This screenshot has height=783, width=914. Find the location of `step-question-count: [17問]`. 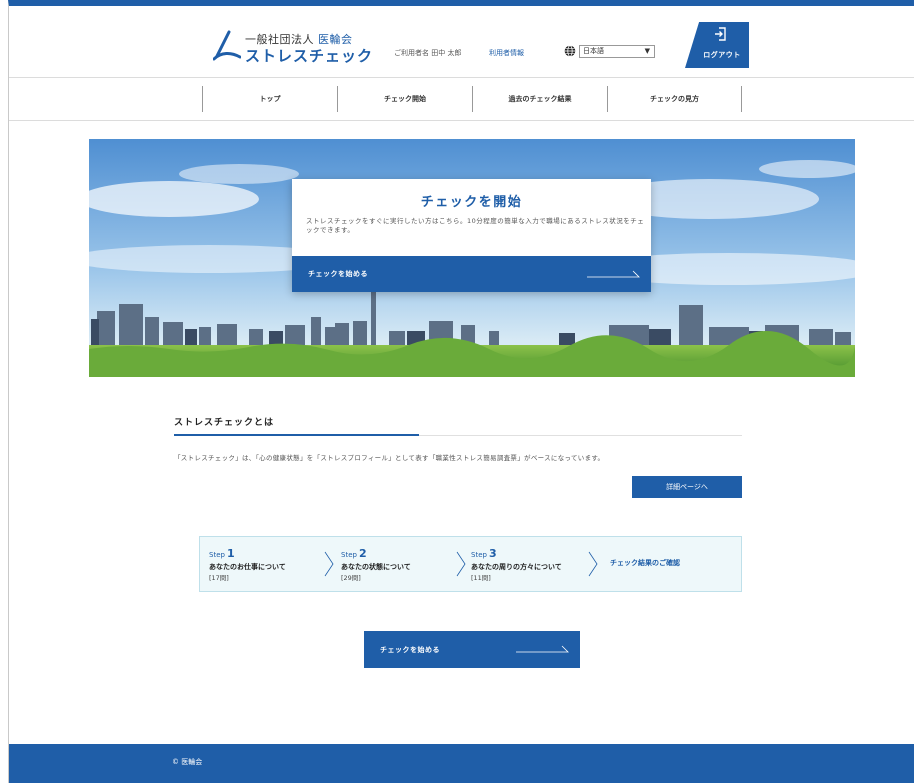

step-question-count: [17問] is located at coordinates (219, 578).